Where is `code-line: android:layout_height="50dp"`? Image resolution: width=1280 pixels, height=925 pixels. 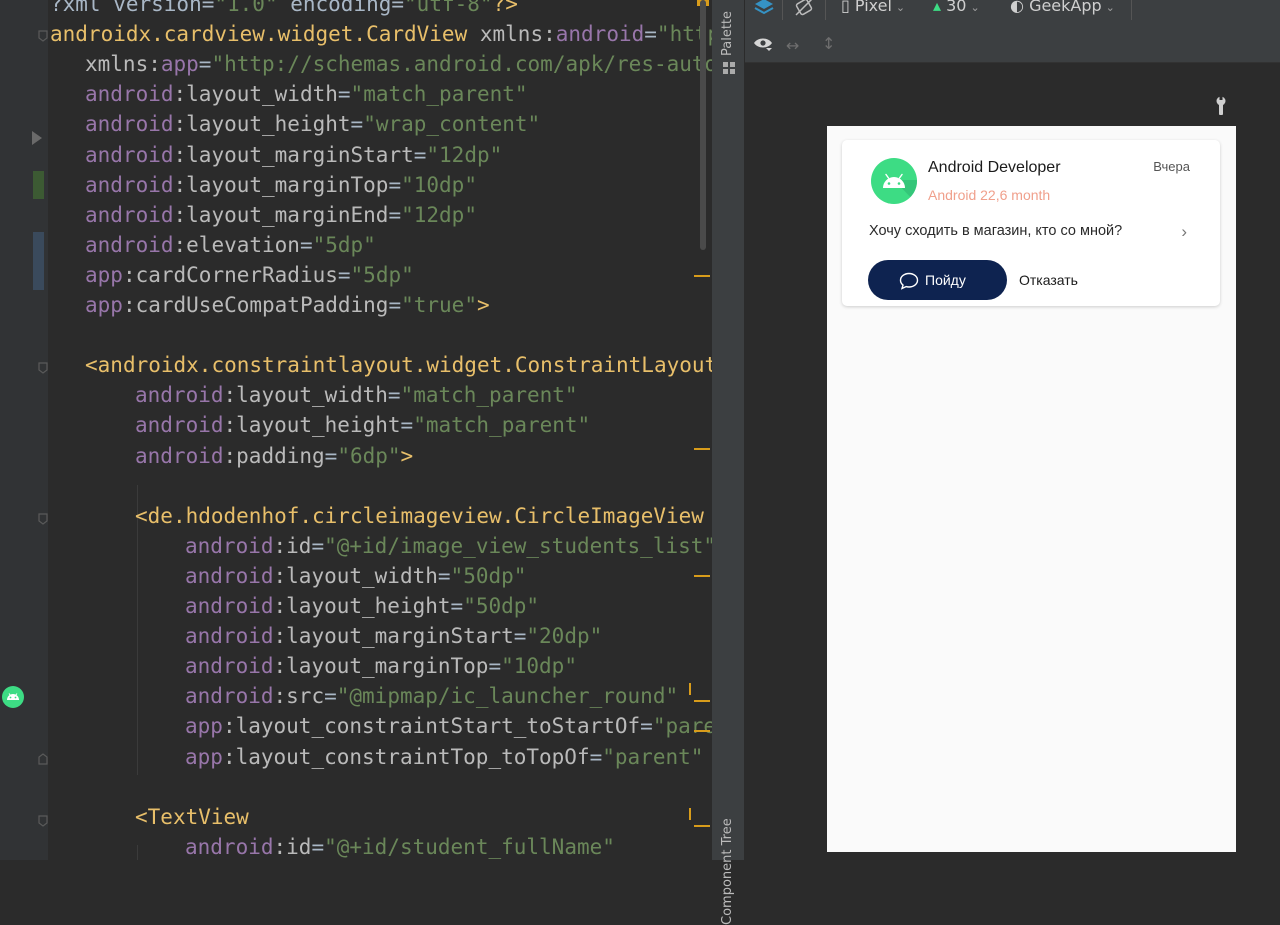 code-line: android:layout_height="50dp" is located at coordinates (362, 606).